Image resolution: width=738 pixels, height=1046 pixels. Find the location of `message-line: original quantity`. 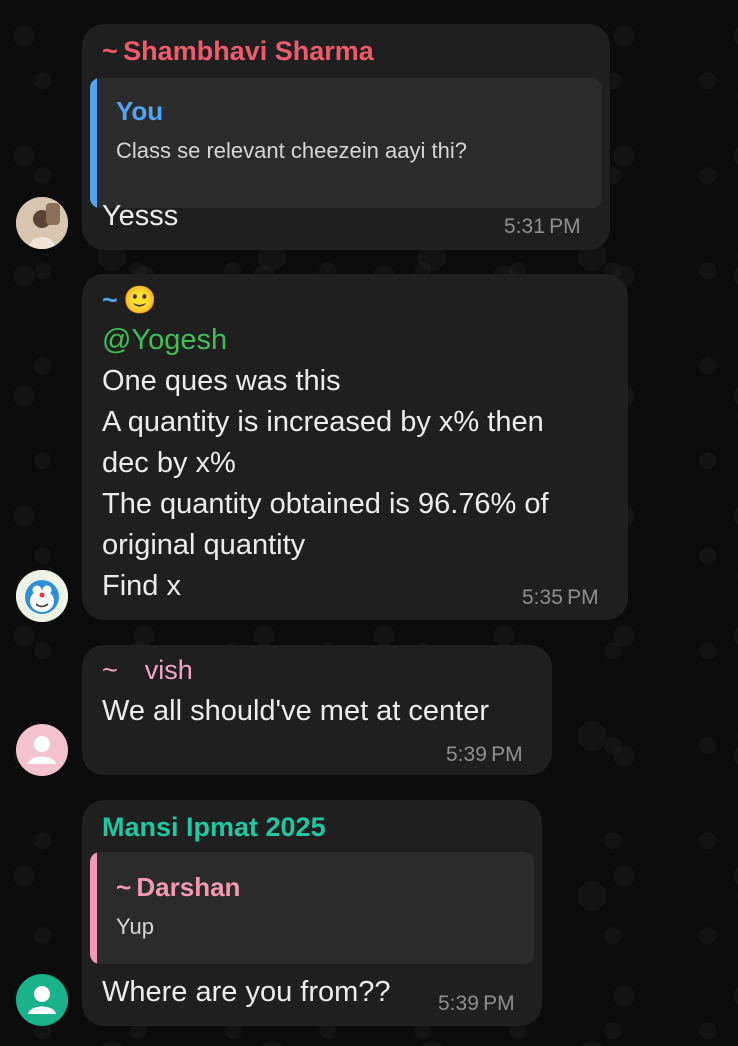

message-line: original quantity is located at coordinates (204, 545).